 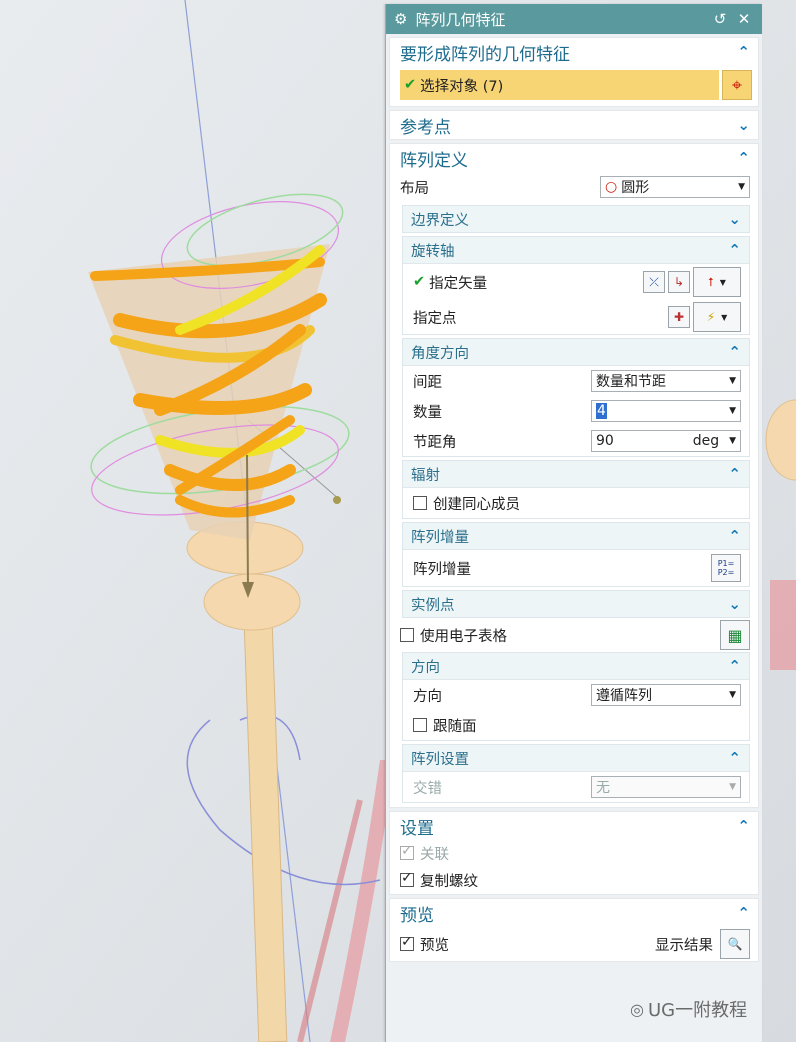 What do you see at coordinates (574, 187) in the screenshot?
I see `layout-row: 布局 ○ 圆形 ▼` at bounding box center [574, 187].